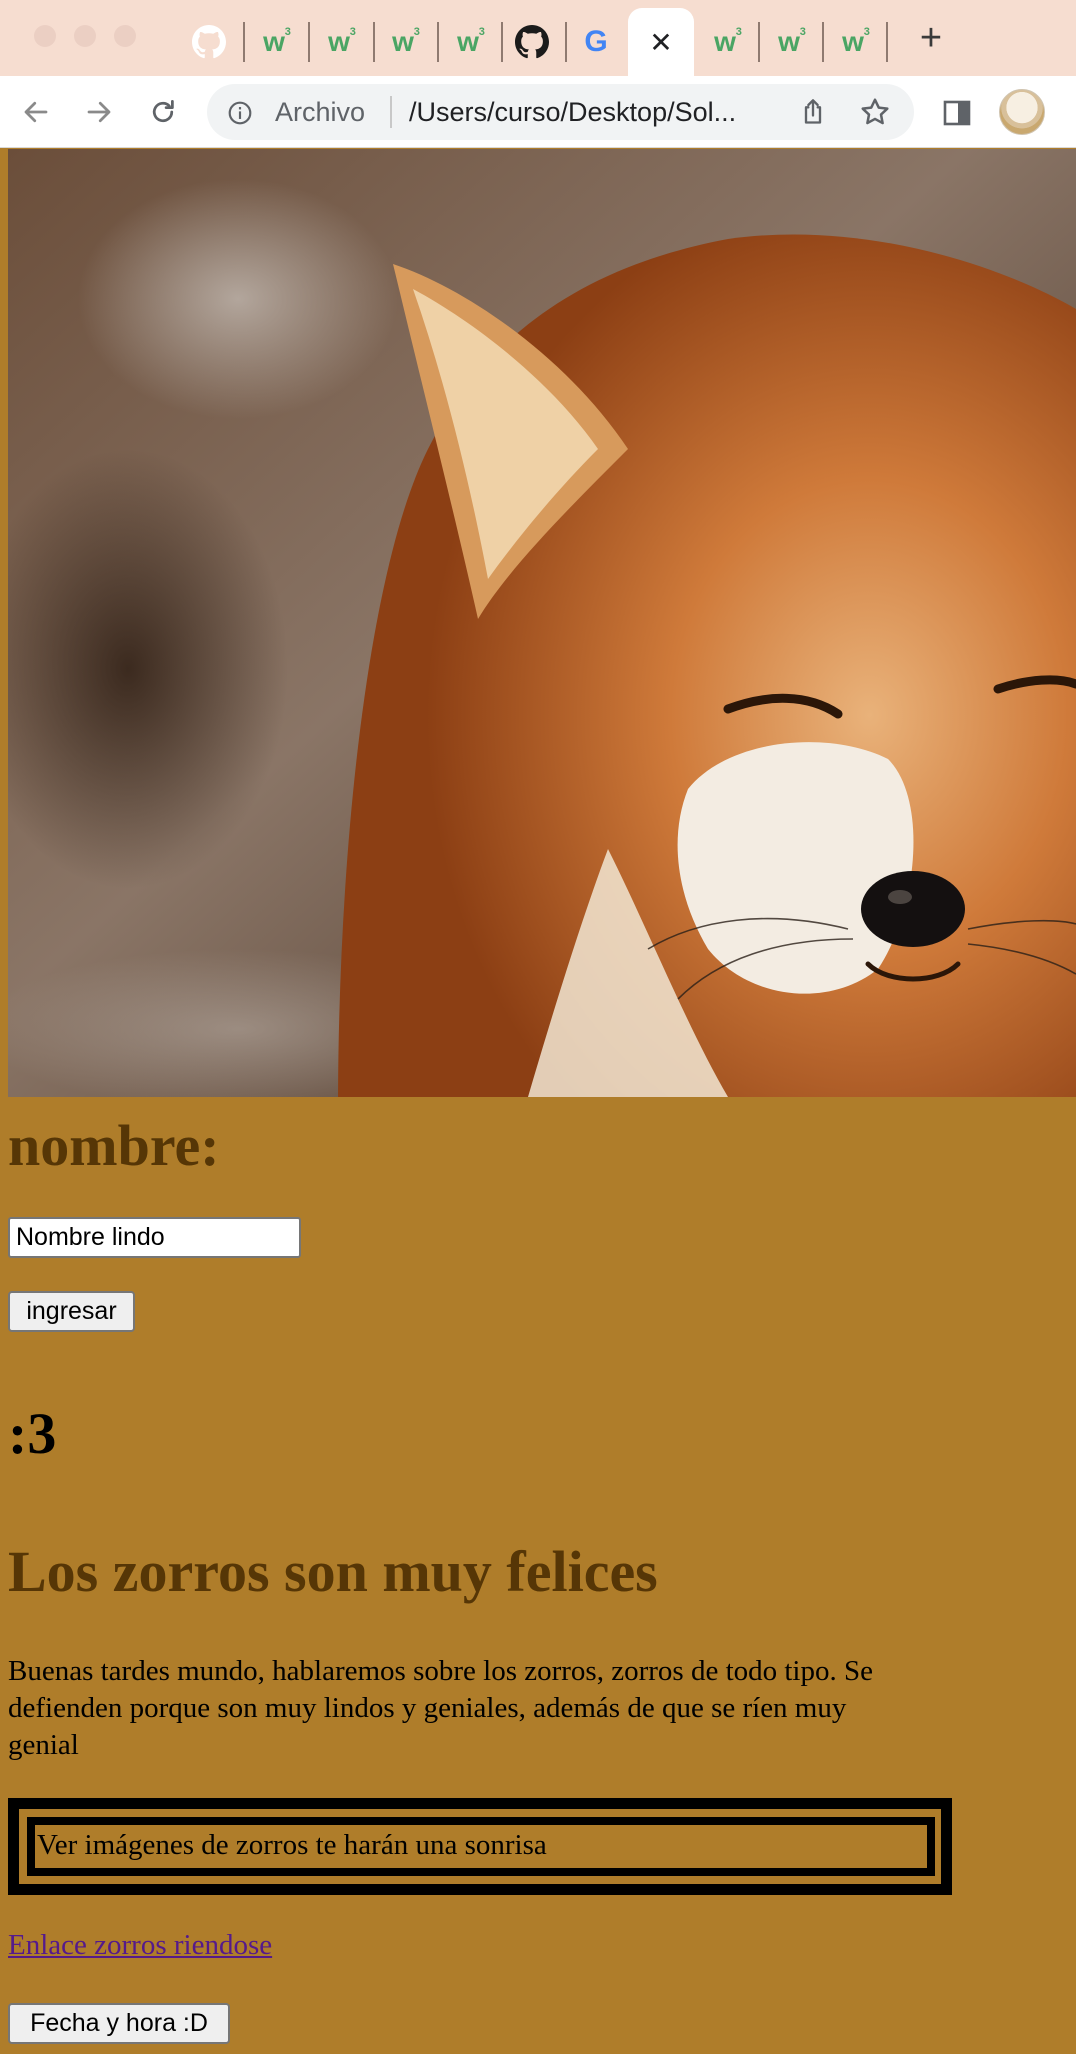 This screenshot has width=1076, height=2054. I want to click on google-icon: G, so click(596, 41).